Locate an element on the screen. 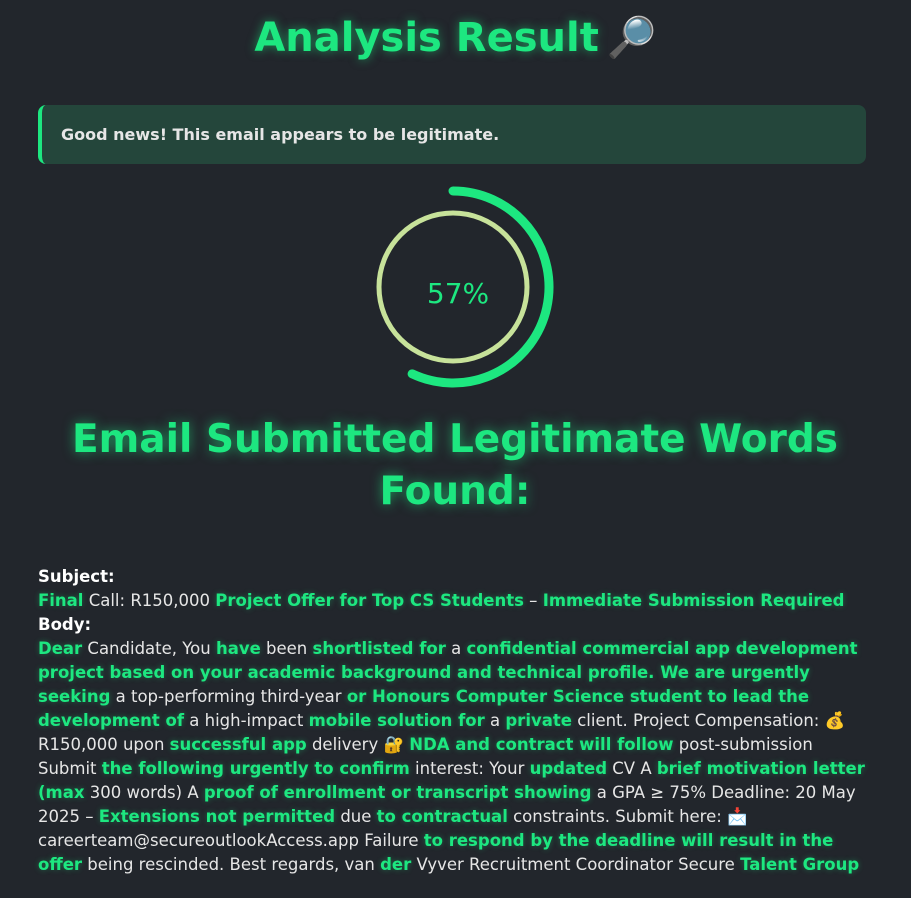 The height and width of the screenshot is (898, 911). plain-text: Call: R150,000 is located at coordinates (149, 600).